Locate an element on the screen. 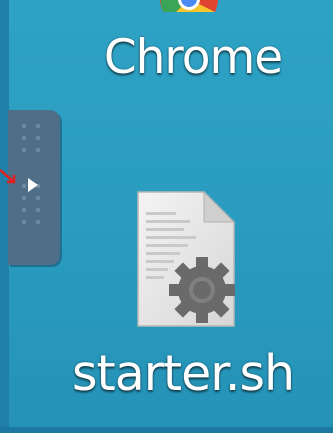  annotation-arrow-icon is located at coordinates (8, 176).